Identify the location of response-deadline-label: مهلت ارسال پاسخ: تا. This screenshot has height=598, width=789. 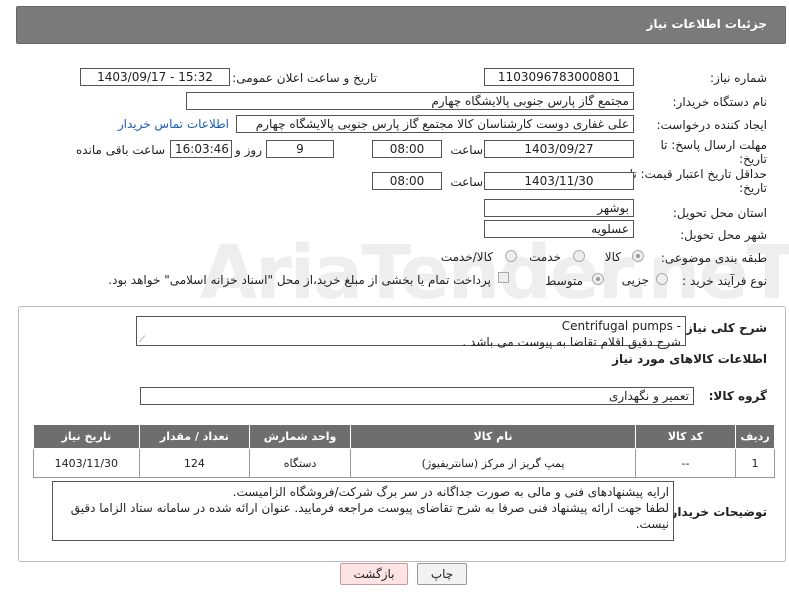
(713, 145).